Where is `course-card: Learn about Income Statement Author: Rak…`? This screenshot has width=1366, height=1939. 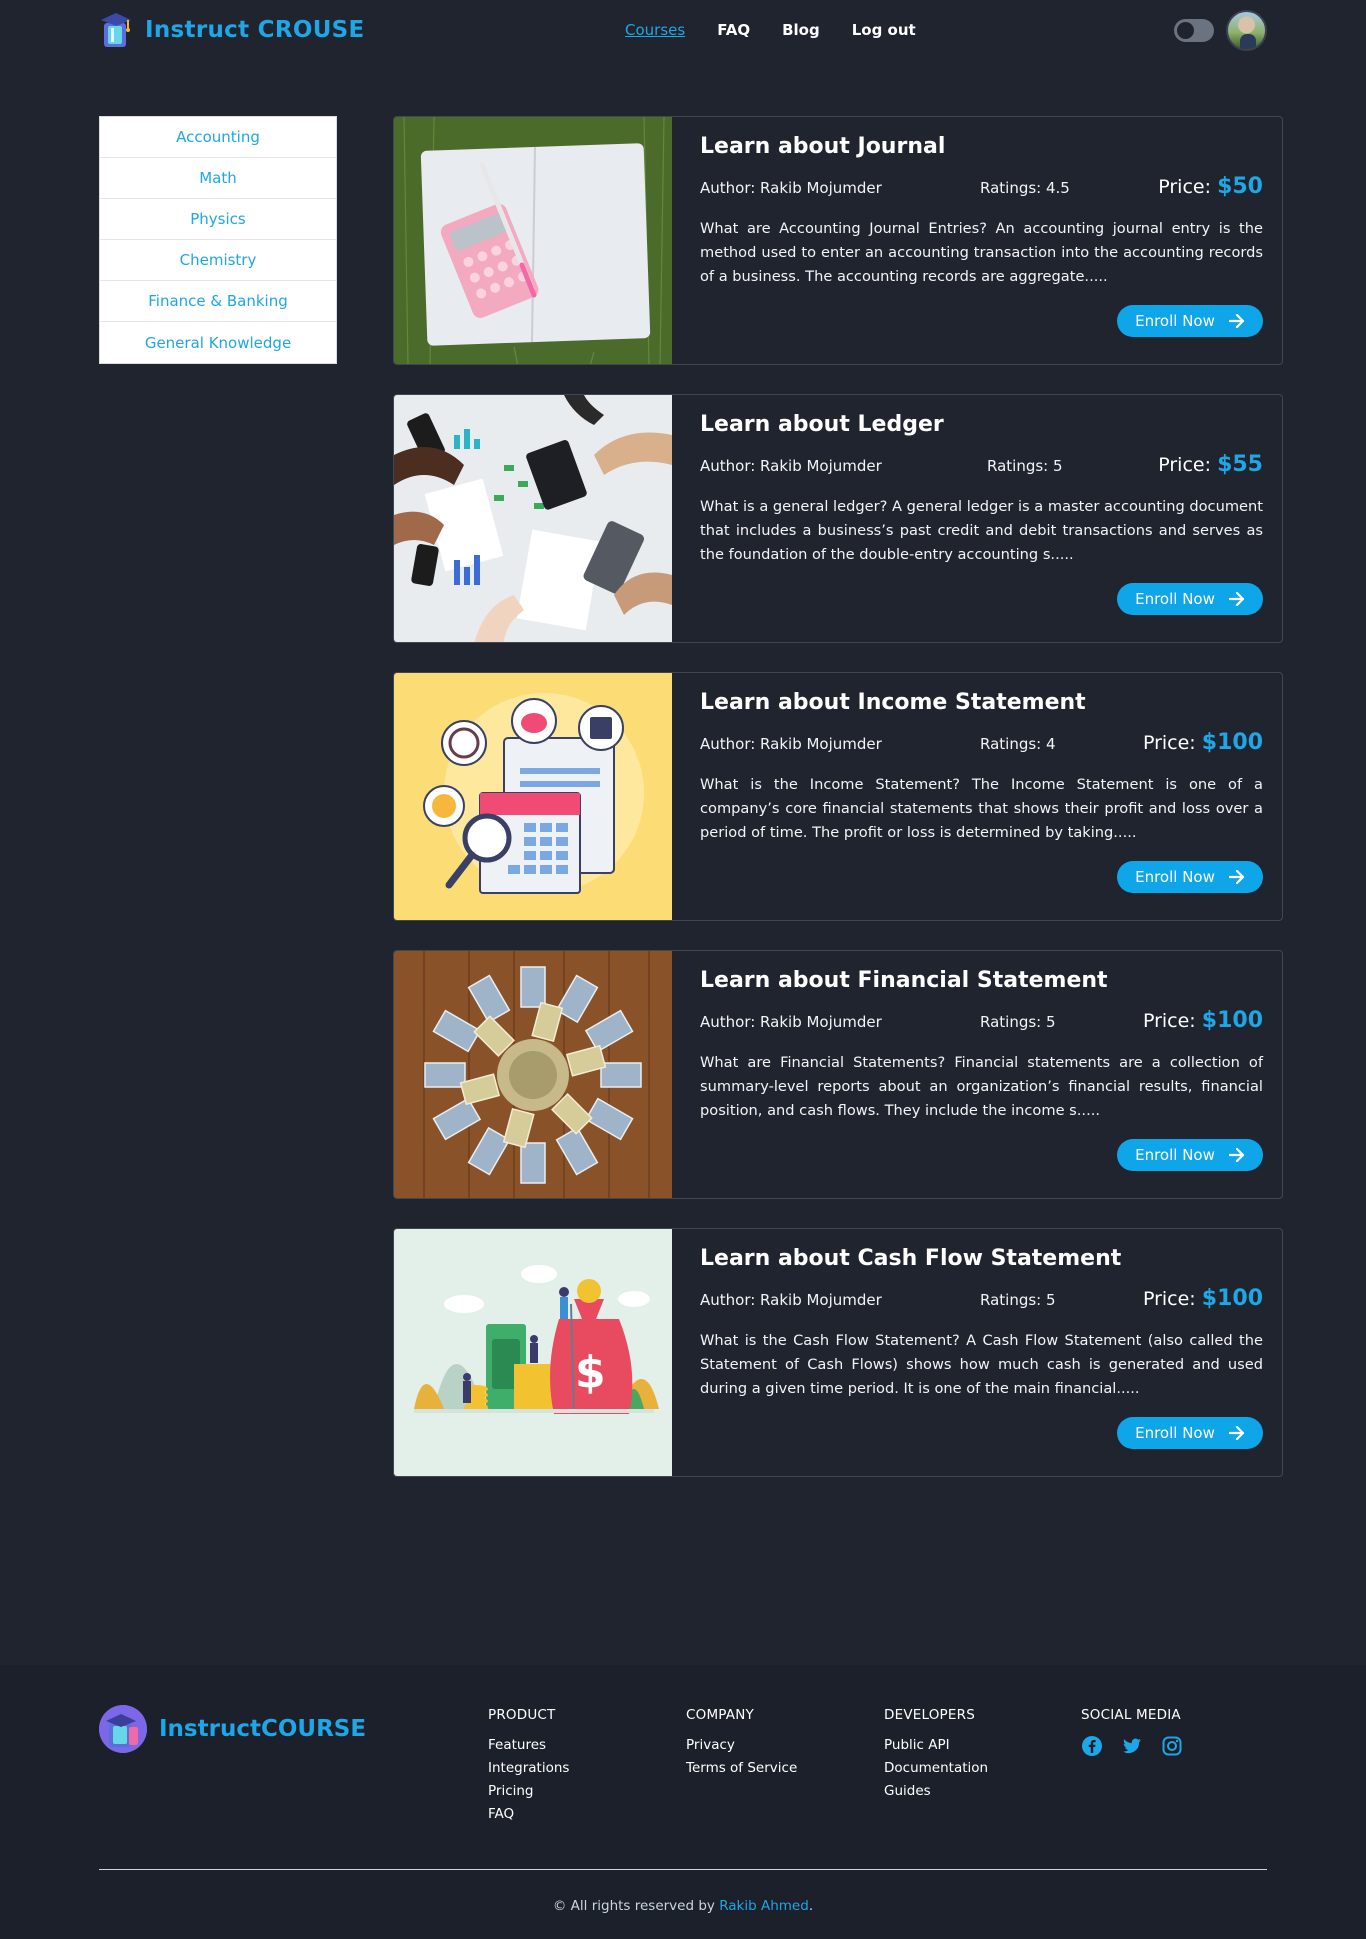
course-card: Learn about Income Statement Author: Rak… is located at coordinates (838, 796).